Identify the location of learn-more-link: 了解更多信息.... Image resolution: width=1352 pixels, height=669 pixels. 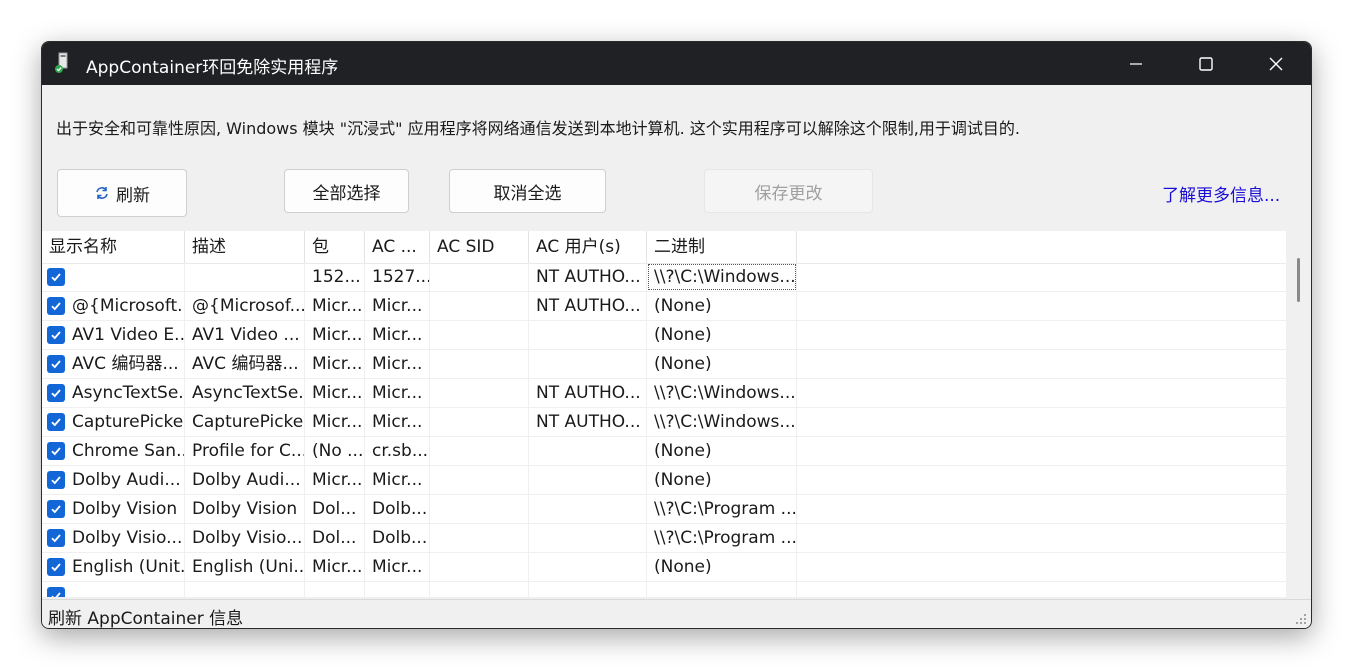
(1221, 193).